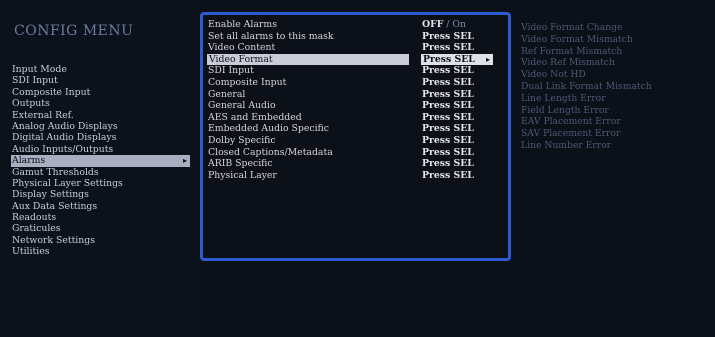 This screenshot has width=715, height=337. What do you see at coordinates (586, 86) in the screenshot?
I see `video-format-alarm-item: Dual Link Format Mismatch` at bounding box center [586, 86].